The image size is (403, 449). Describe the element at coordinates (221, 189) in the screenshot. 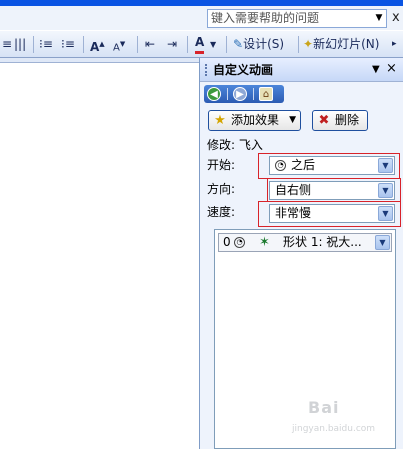

I see `direction-label: 方向:` at that location.